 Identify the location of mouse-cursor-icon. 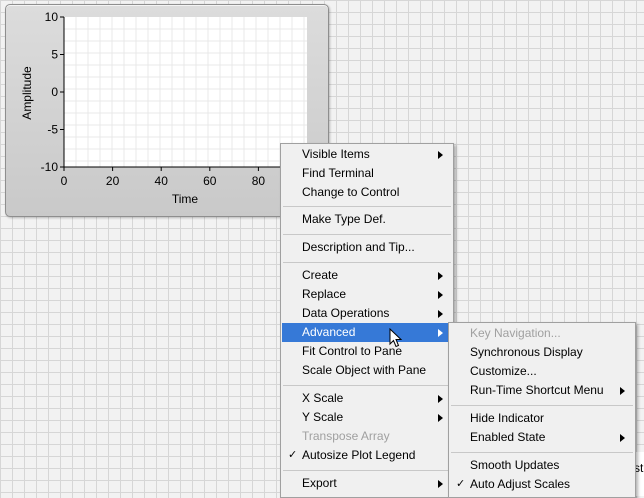
(396, 338).